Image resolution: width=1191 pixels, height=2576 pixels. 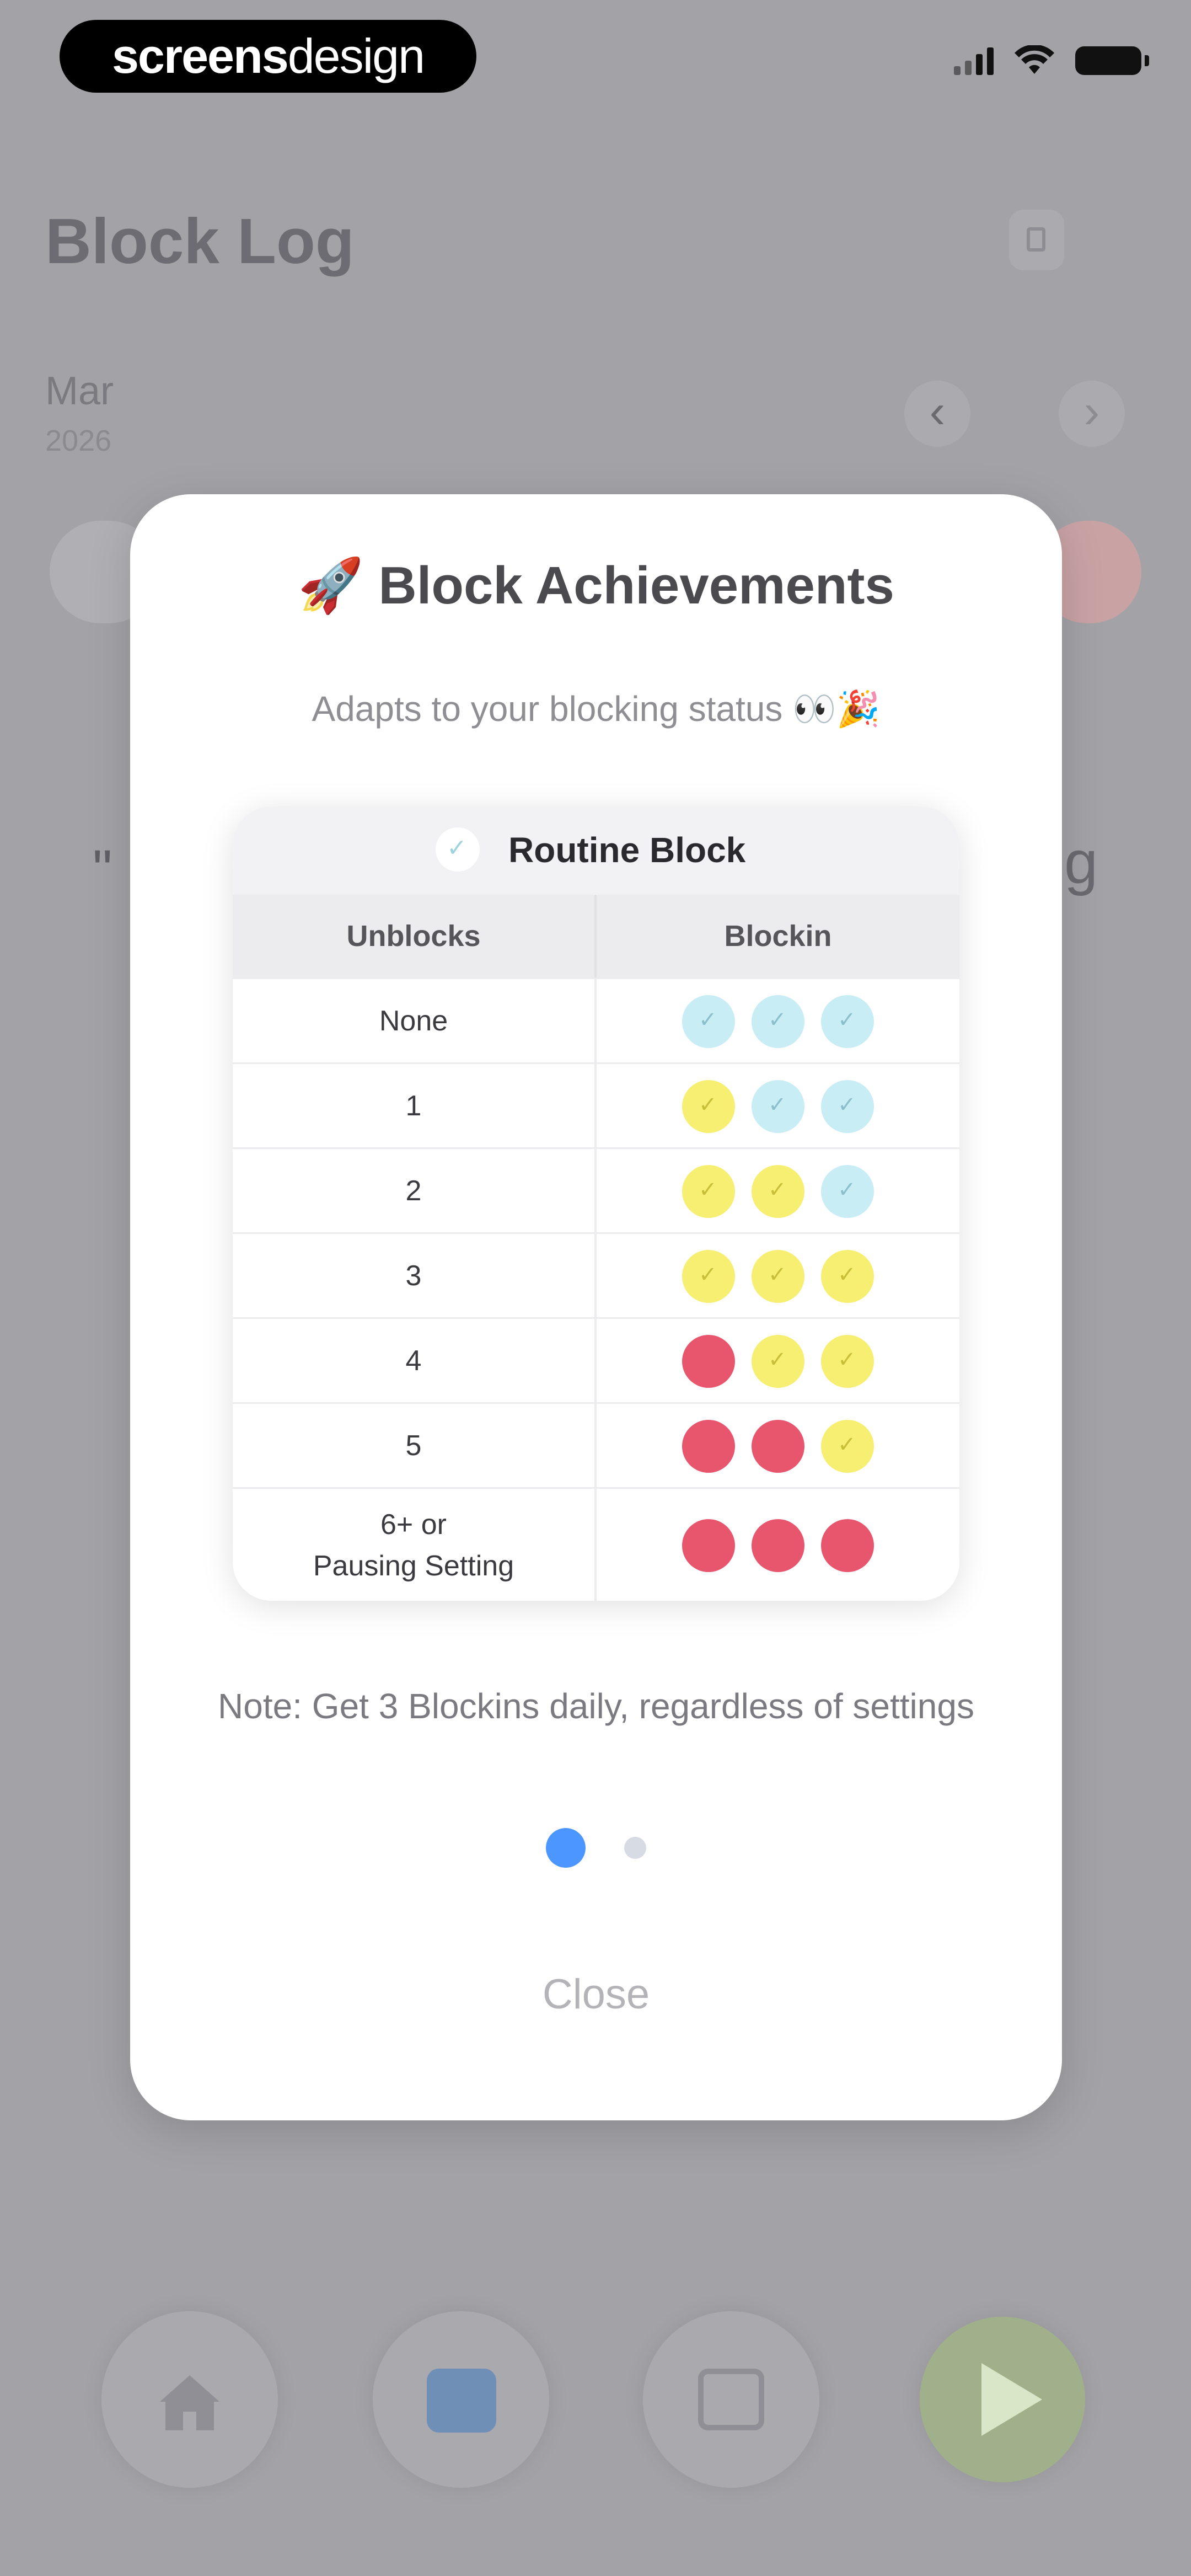 I want to click on photo-icon, so click(x=731, y=2399).